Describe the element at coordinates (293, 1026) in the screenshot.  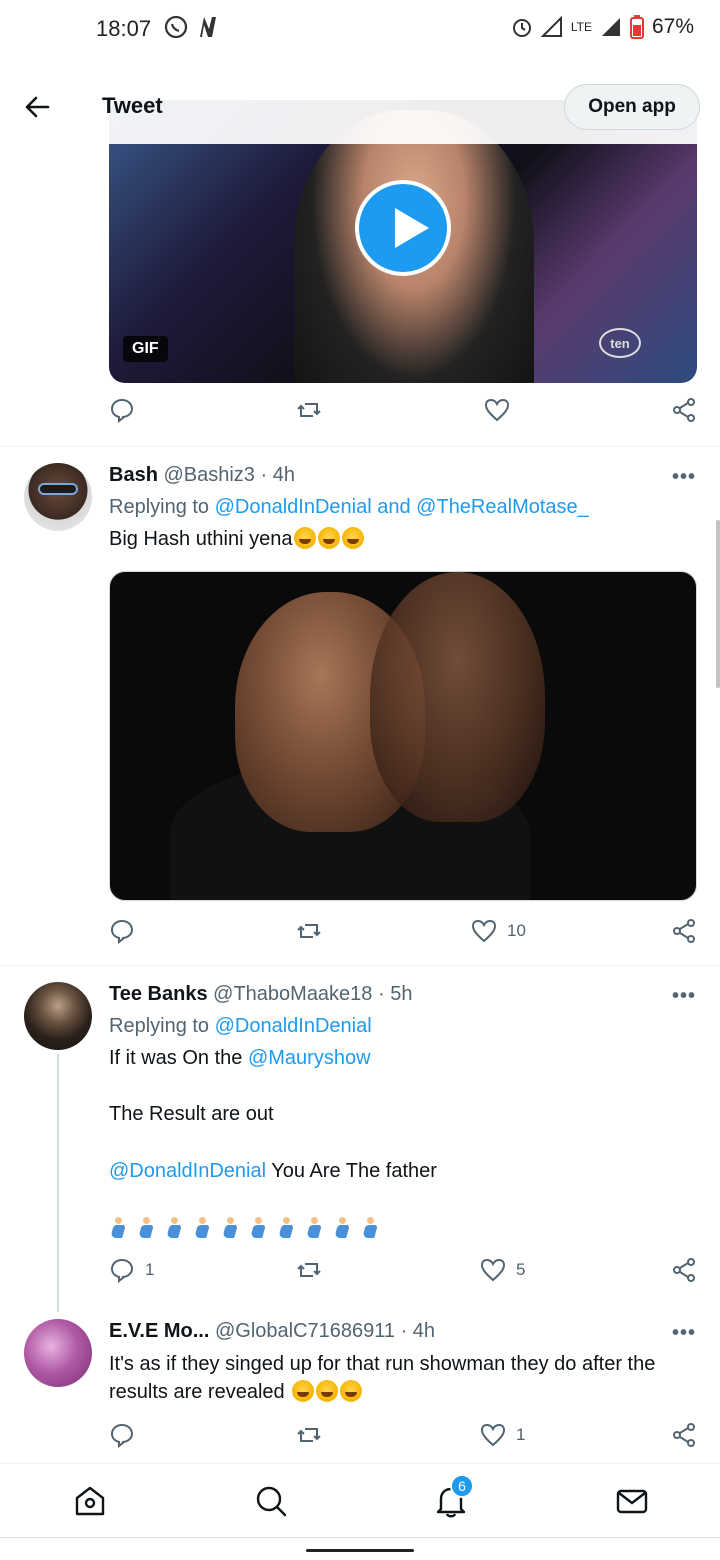
I see `replying-mentions: @DonaldInDenial` at that location.